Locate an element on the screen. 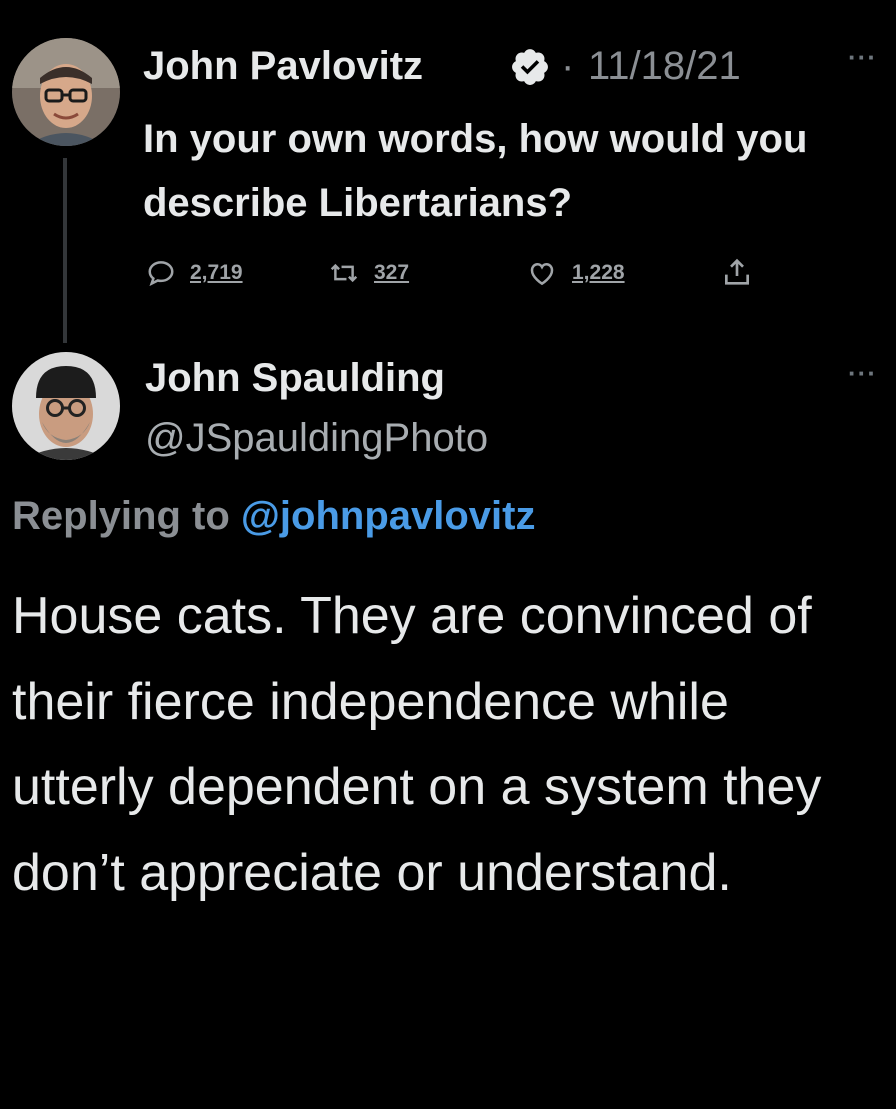 The image size is (896, 1109). verified-badge-icon is located at coordinates (530, 67).